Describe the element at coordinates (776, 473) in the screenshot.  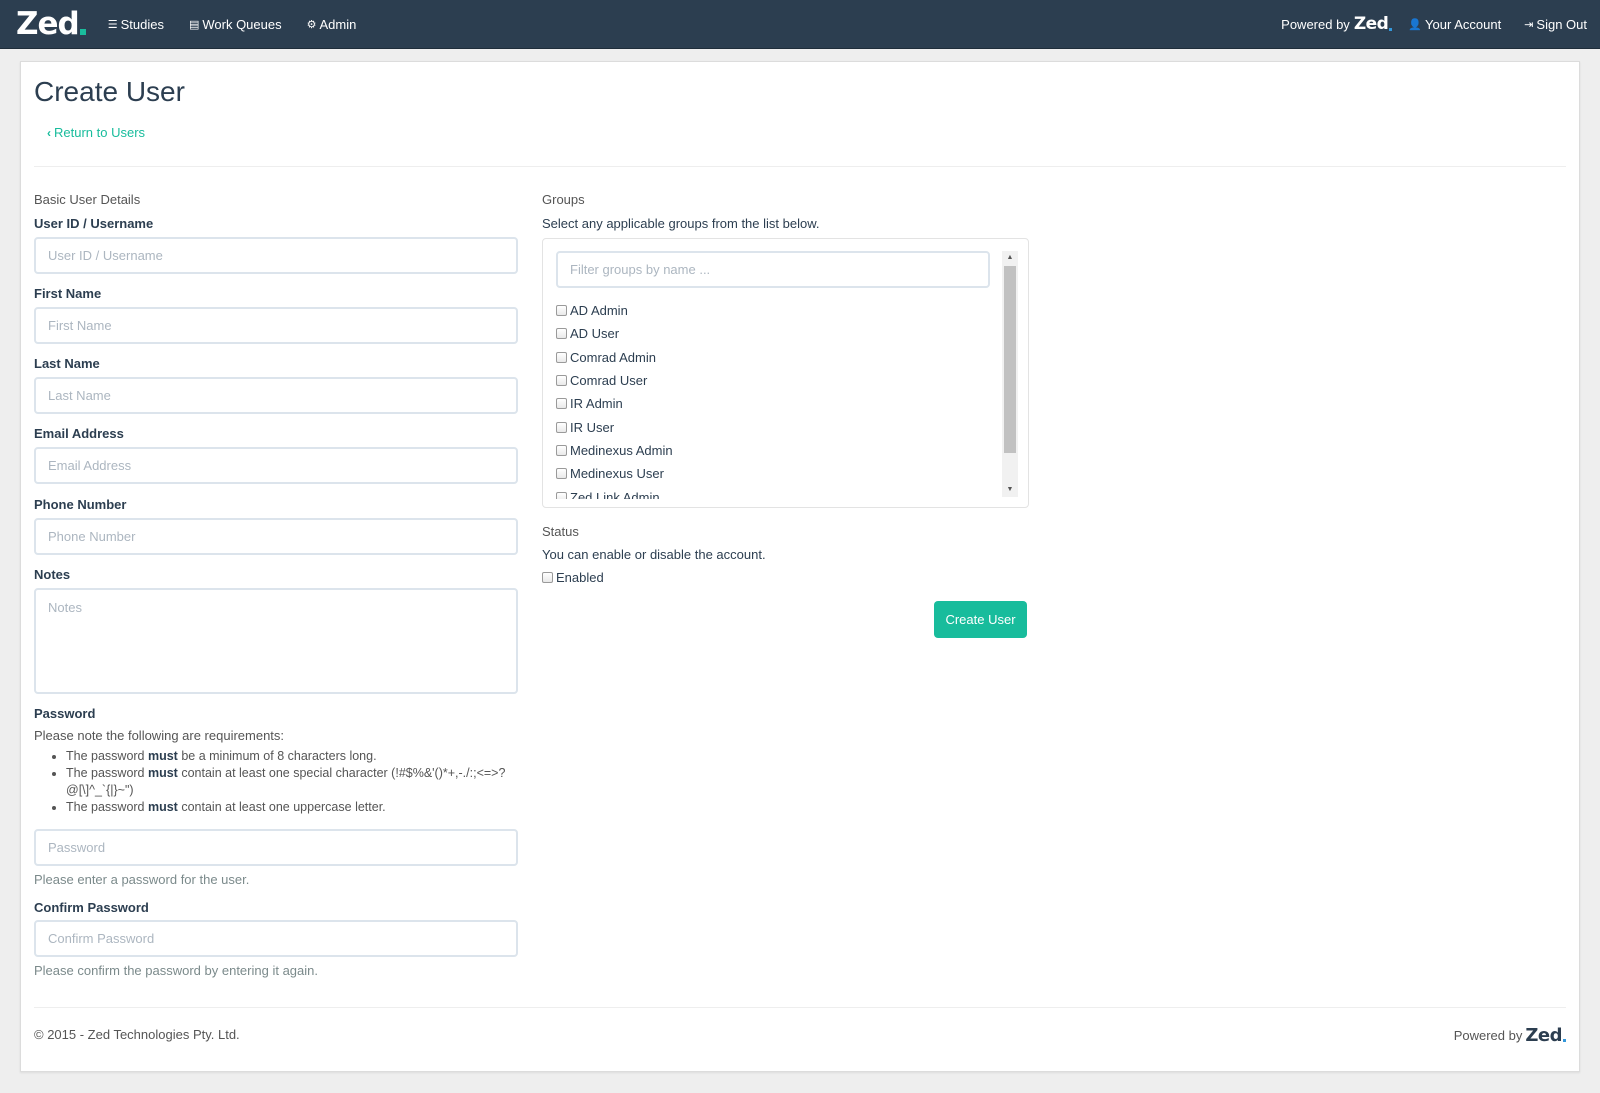
I see `group-item: Medinexus User` at that location.